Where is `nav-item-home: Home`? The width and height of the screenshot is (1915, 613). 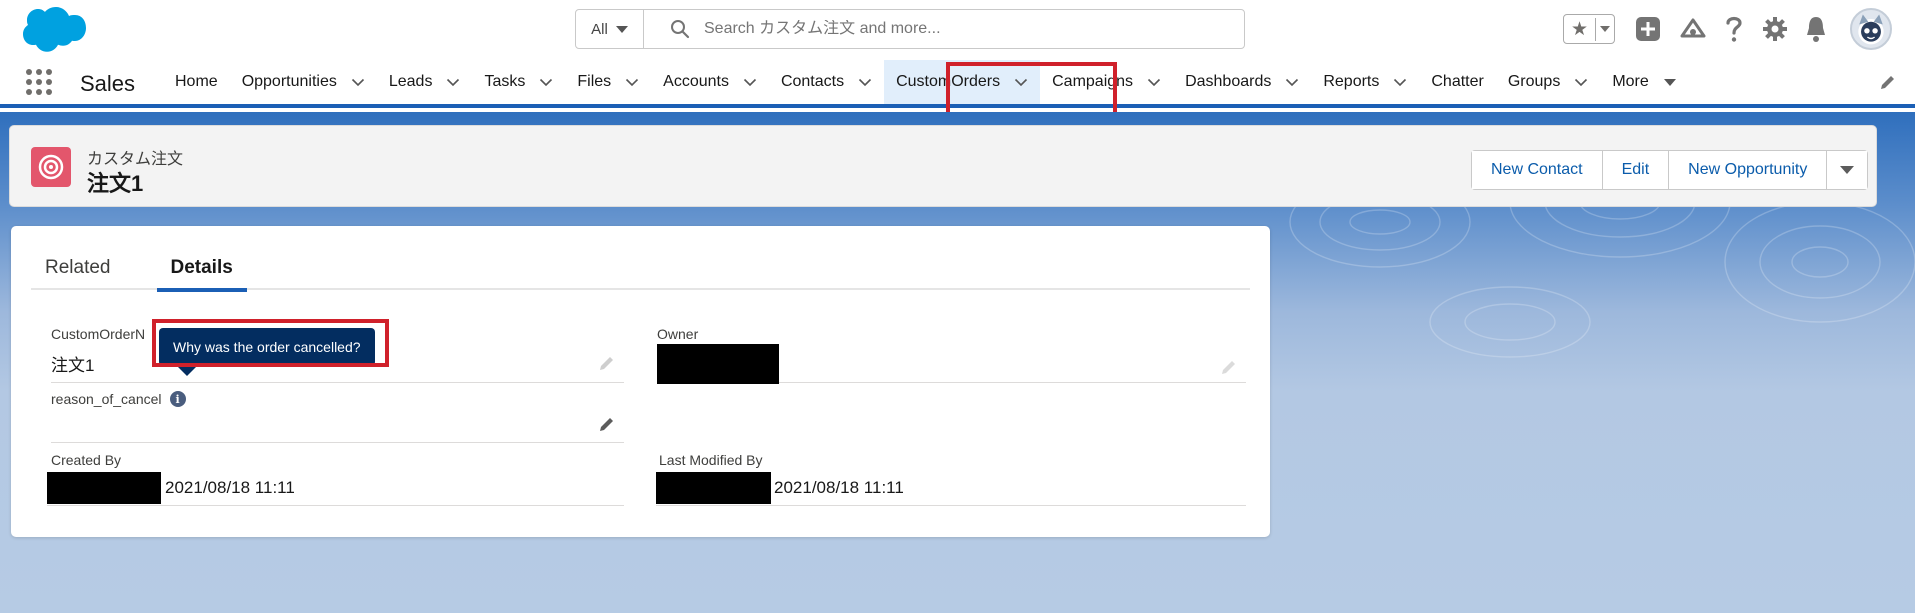
nav-item-home: Home is located at coordinates (196, 82).